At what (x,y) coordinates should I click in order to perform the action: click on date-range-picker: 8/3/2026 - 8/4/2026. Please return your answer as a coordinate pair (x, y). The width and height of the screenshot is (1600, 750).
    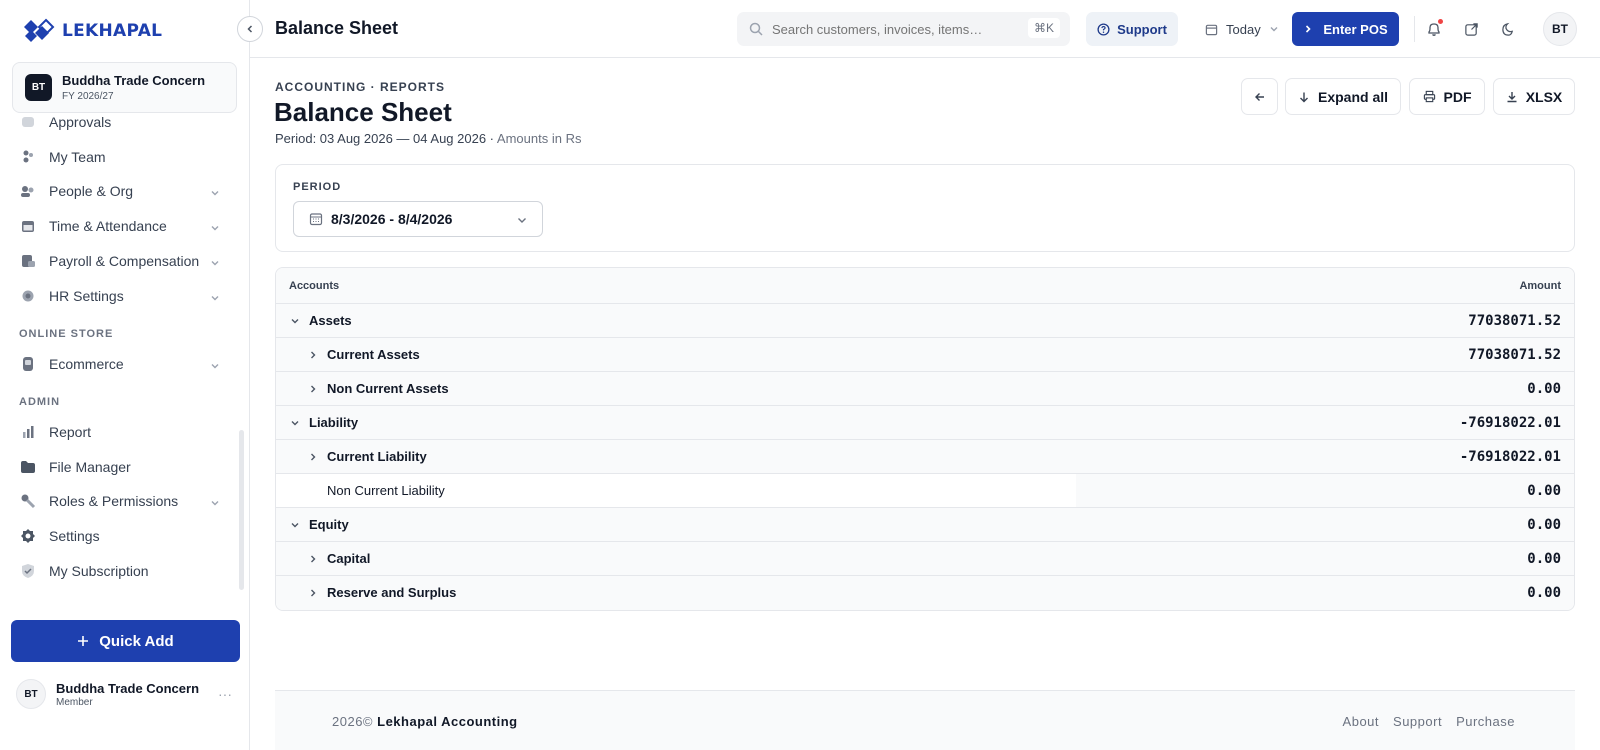
    Looking at the image, I should click on (418, 219).